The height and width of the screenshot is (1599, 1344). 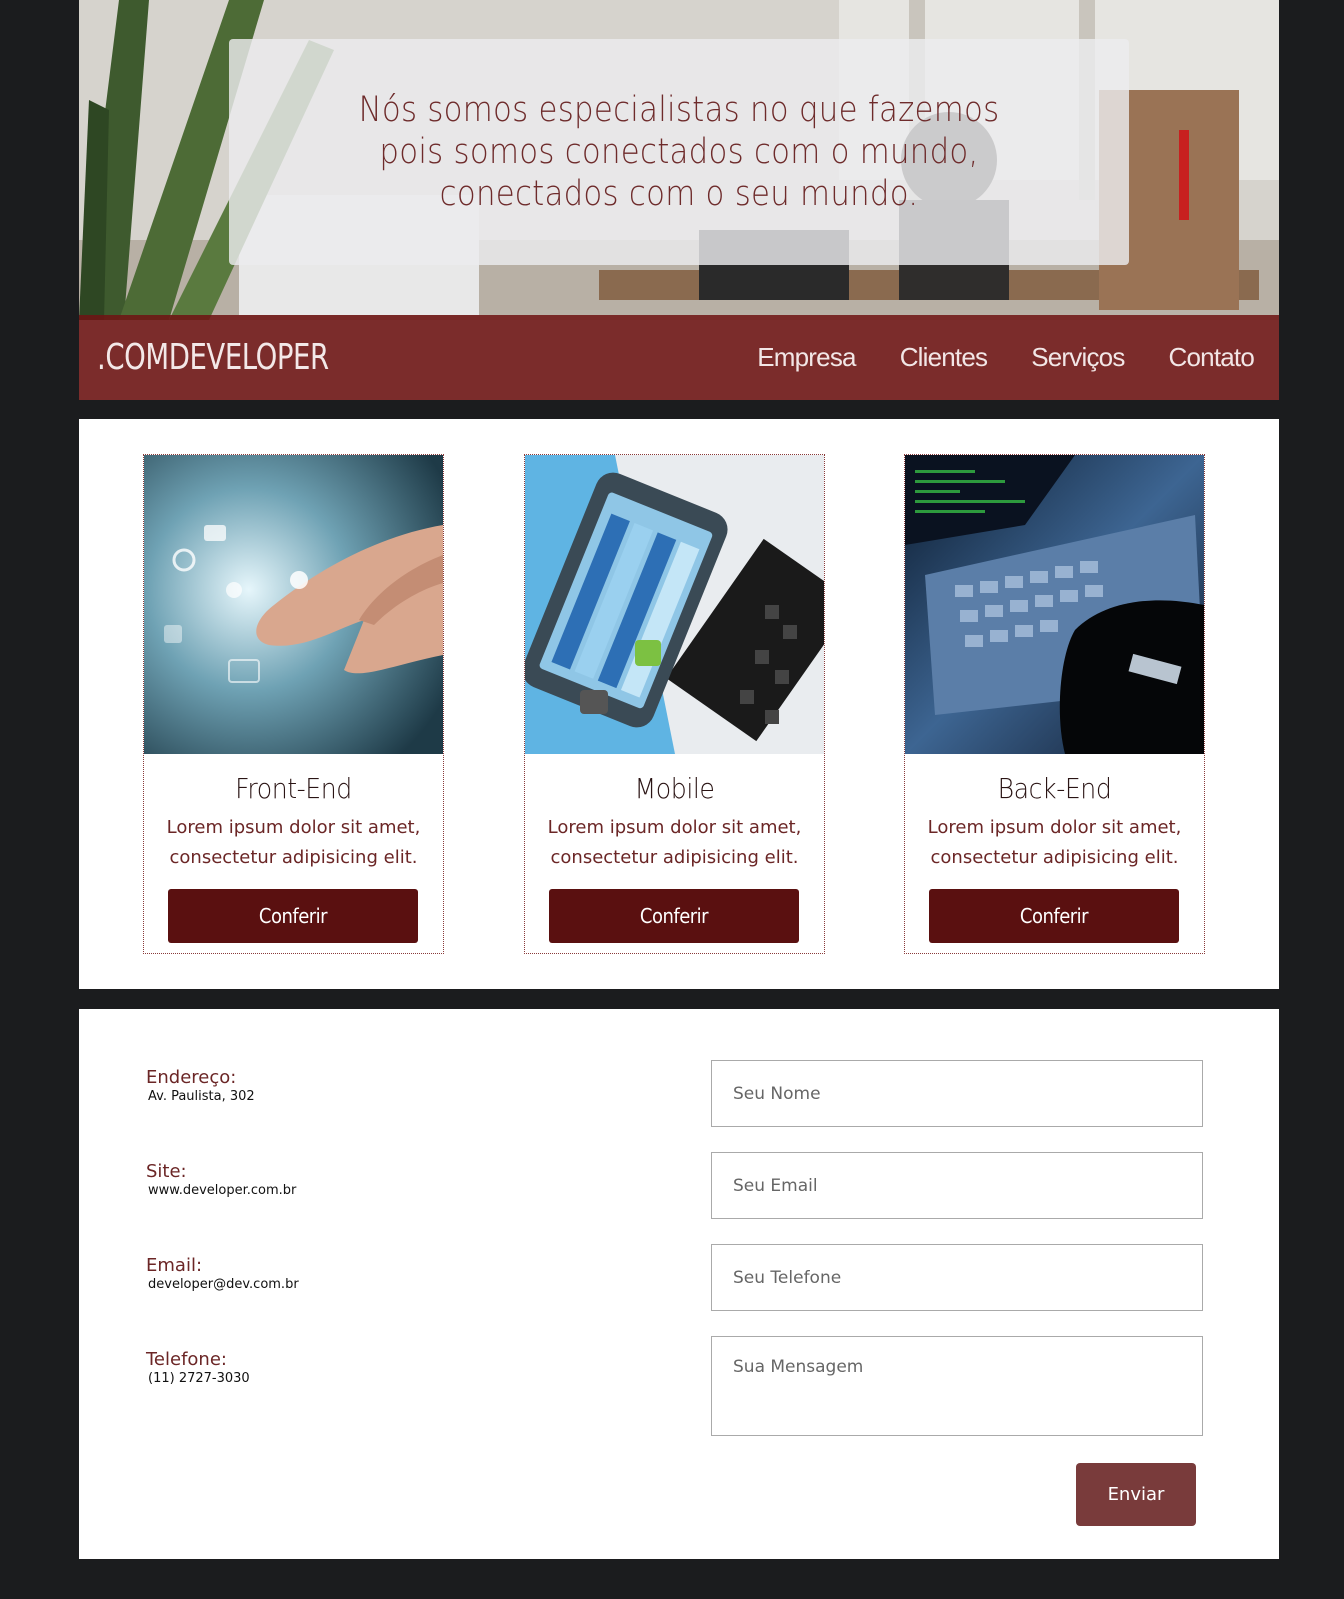 I want to click on address-label: Endereço:, so click(x=191, y=1077).